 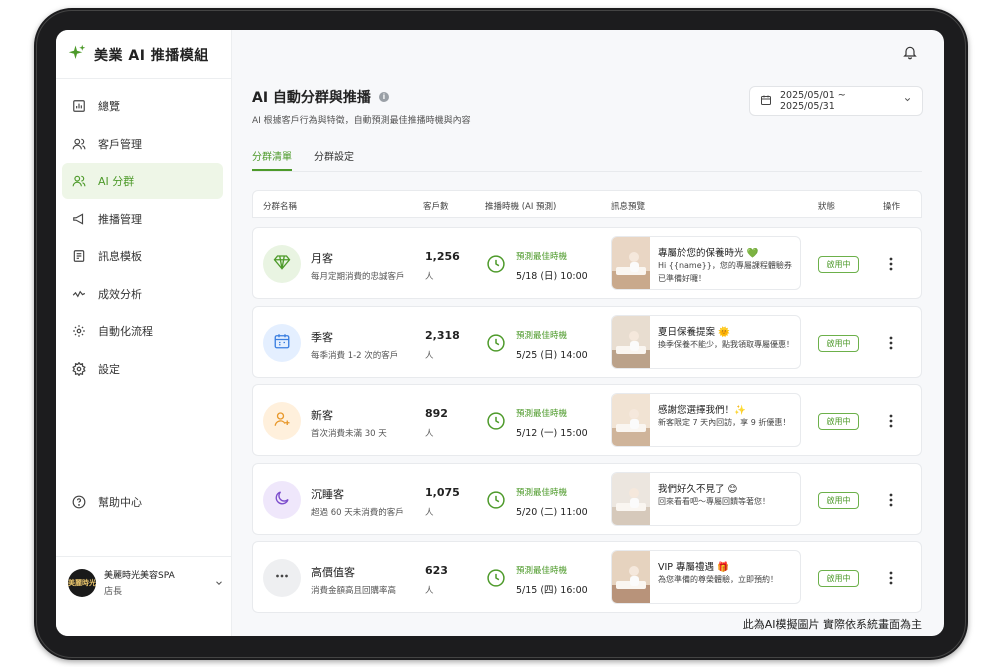 I want to click on sidebar-item-2: AI 分群, so click(x=142, y=181).